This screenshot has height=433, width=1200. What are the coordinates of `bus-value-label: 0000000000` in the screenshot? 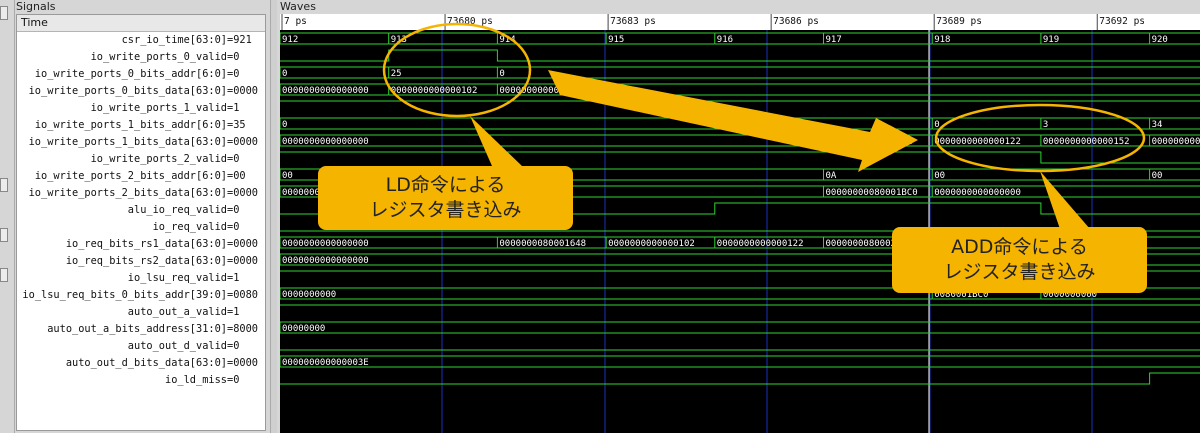 It's located at (309, 295).